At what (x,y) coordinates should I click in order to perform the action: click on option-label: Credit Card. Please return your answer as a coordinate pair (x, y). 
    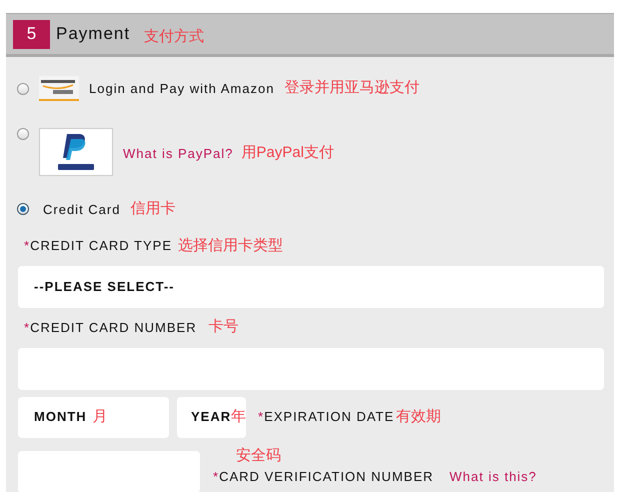
    Looking at the image, I should click on (81, 209).